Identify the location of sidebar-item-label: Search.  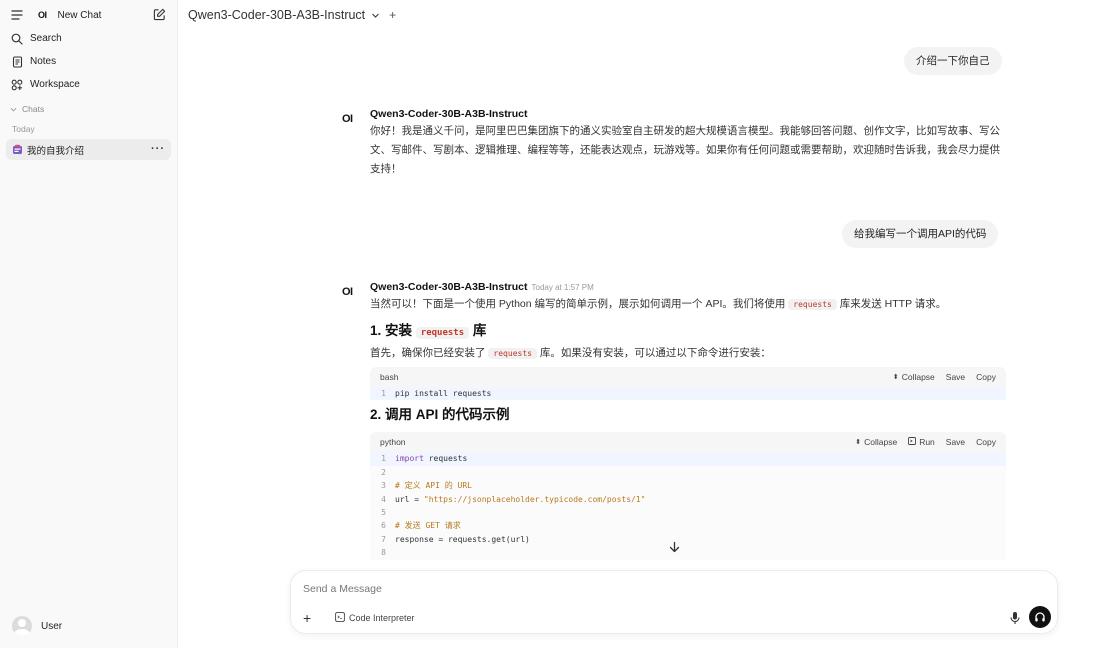
(46, 38).